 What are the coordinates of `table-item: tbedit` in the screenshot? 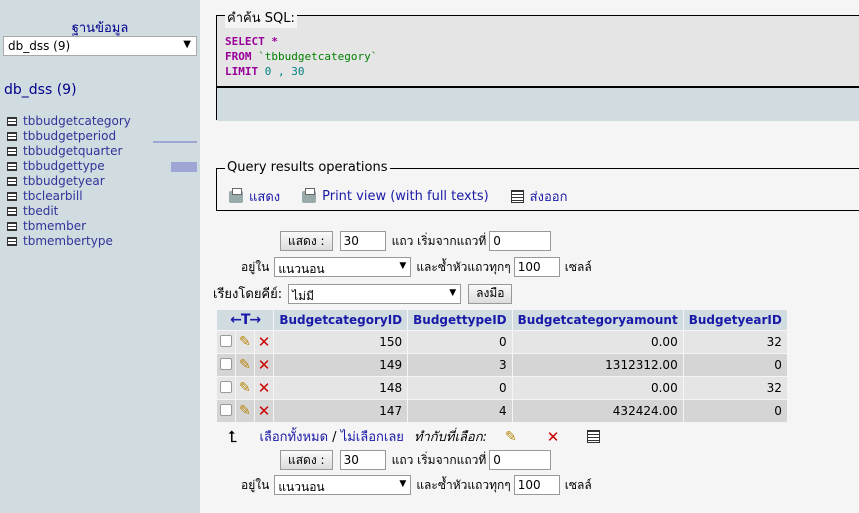 It's located at (69, 211).